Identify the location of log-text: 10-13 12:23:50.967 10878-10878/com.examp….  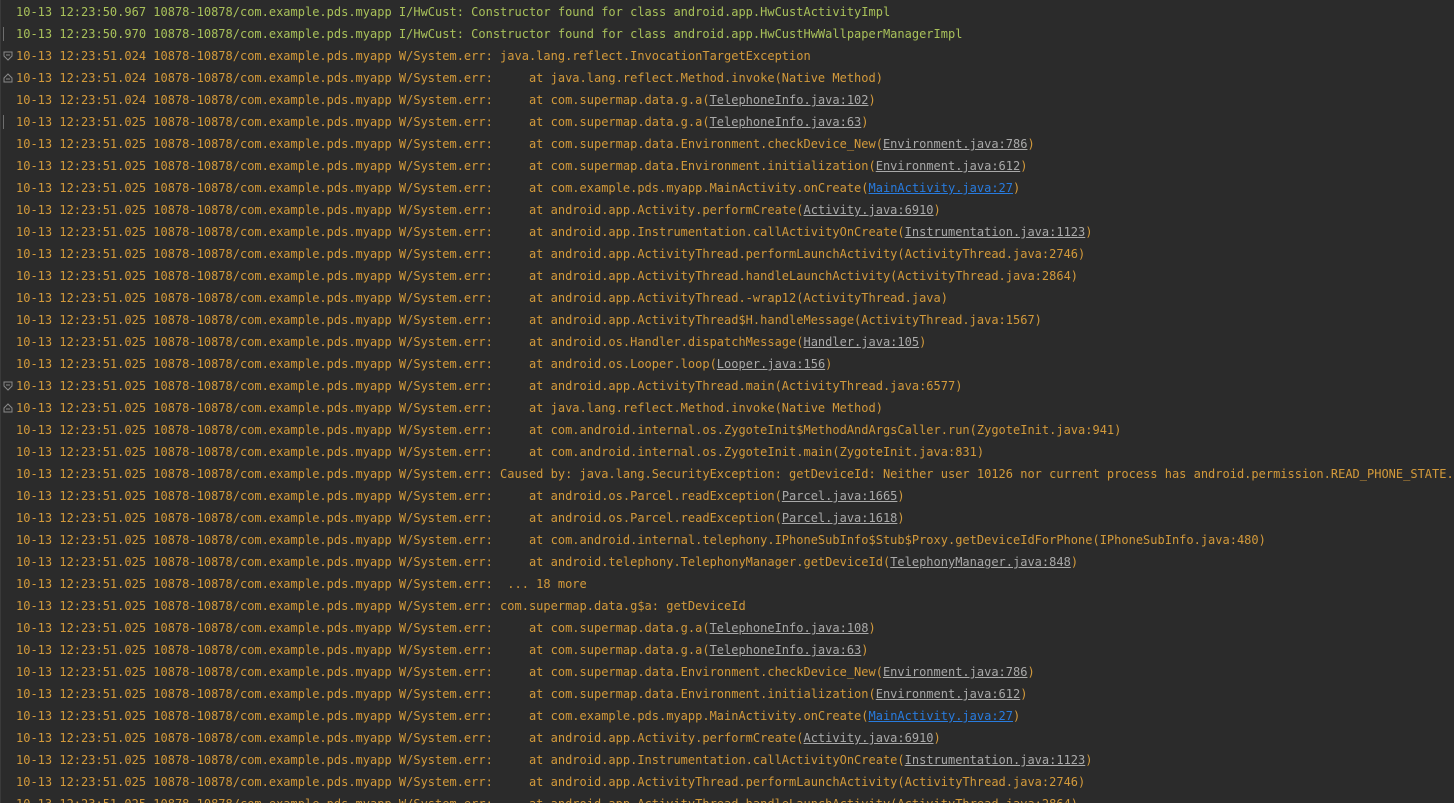
(453, 12).